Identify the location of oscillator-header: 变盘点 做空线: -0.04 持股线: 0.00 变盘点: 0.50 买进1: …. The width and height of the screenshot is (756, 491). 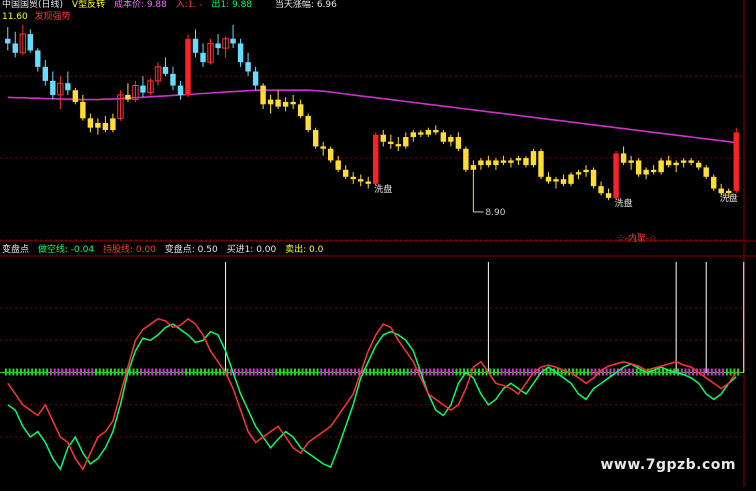
(165, 250).